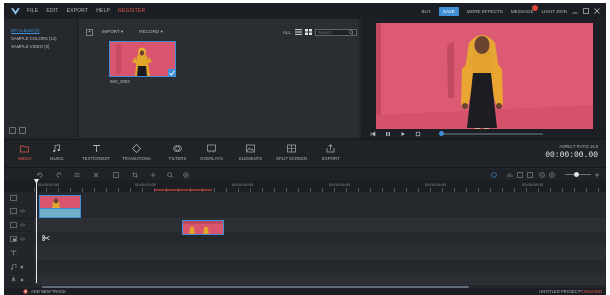  What do you see at coordinates (576, 174) in the screenshot?
I see `zoom-slider-handle` at bounding box center [576, 174].